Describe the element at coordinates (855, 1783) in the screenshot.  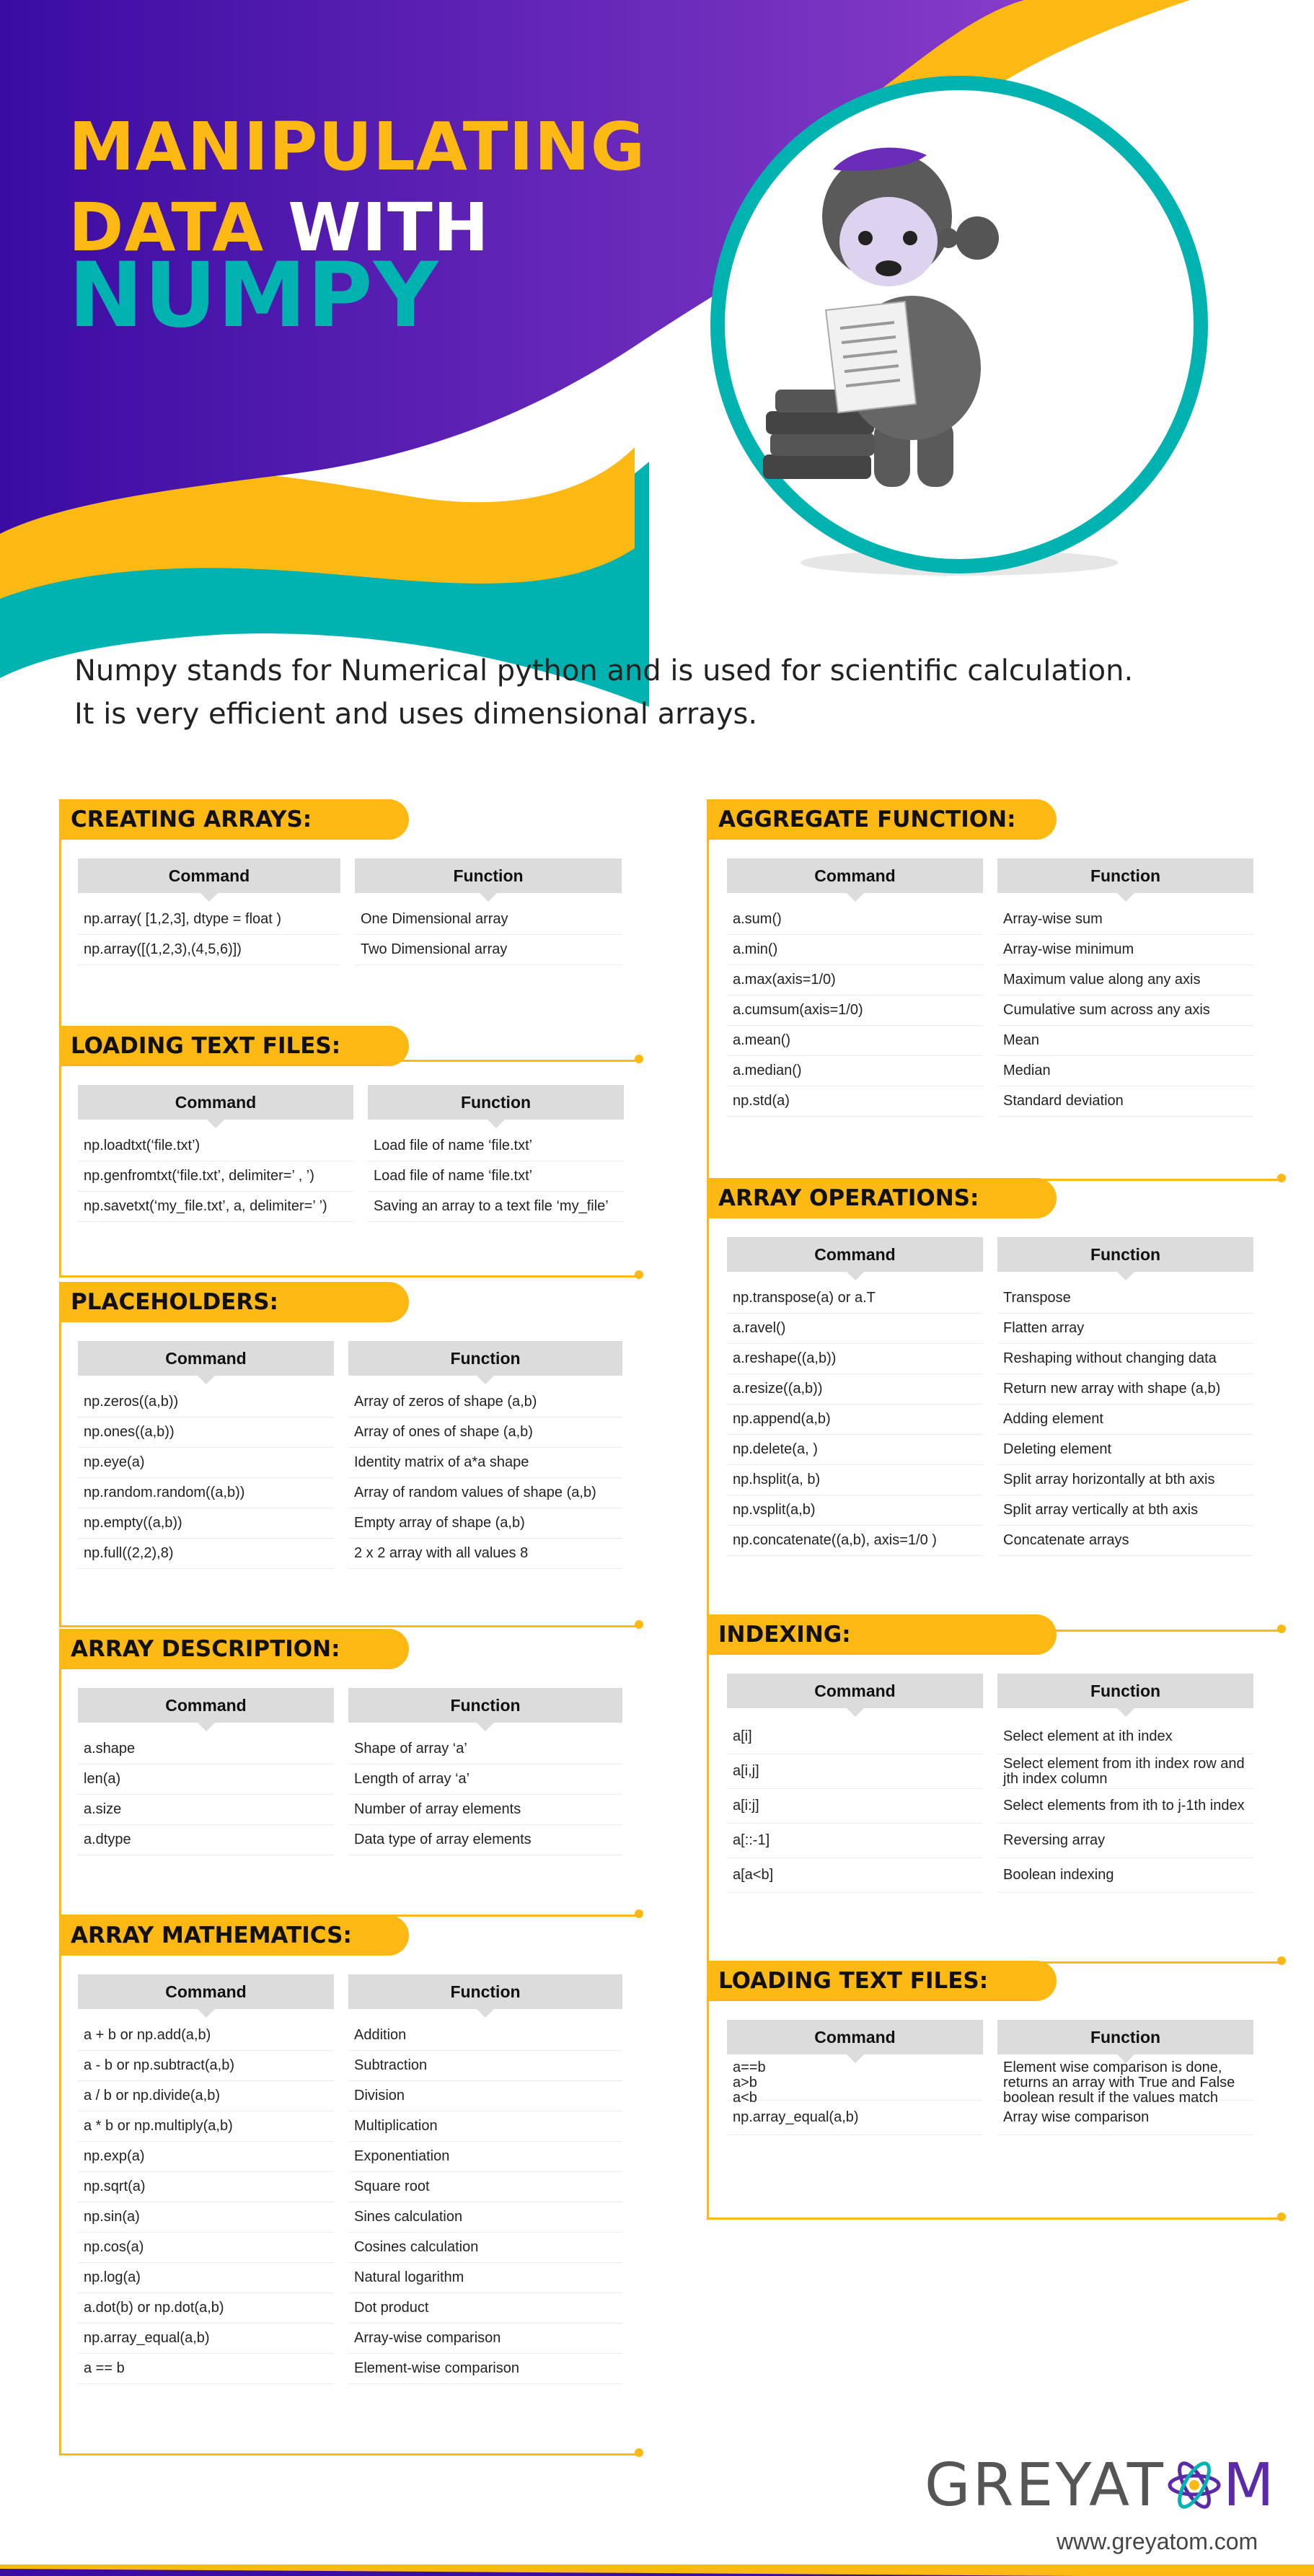
I see `command-column: Command a[i] a[i,j] a[i:j] a[::-1] a[a<b]` at that location.